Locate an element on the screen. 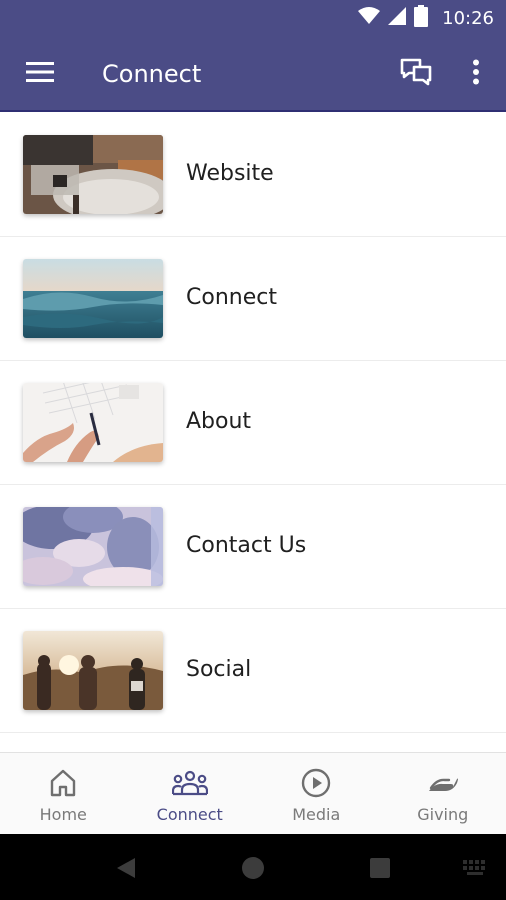 This screenshot has width=506, height=900. menu-icon is located at coordinates (40, 74).